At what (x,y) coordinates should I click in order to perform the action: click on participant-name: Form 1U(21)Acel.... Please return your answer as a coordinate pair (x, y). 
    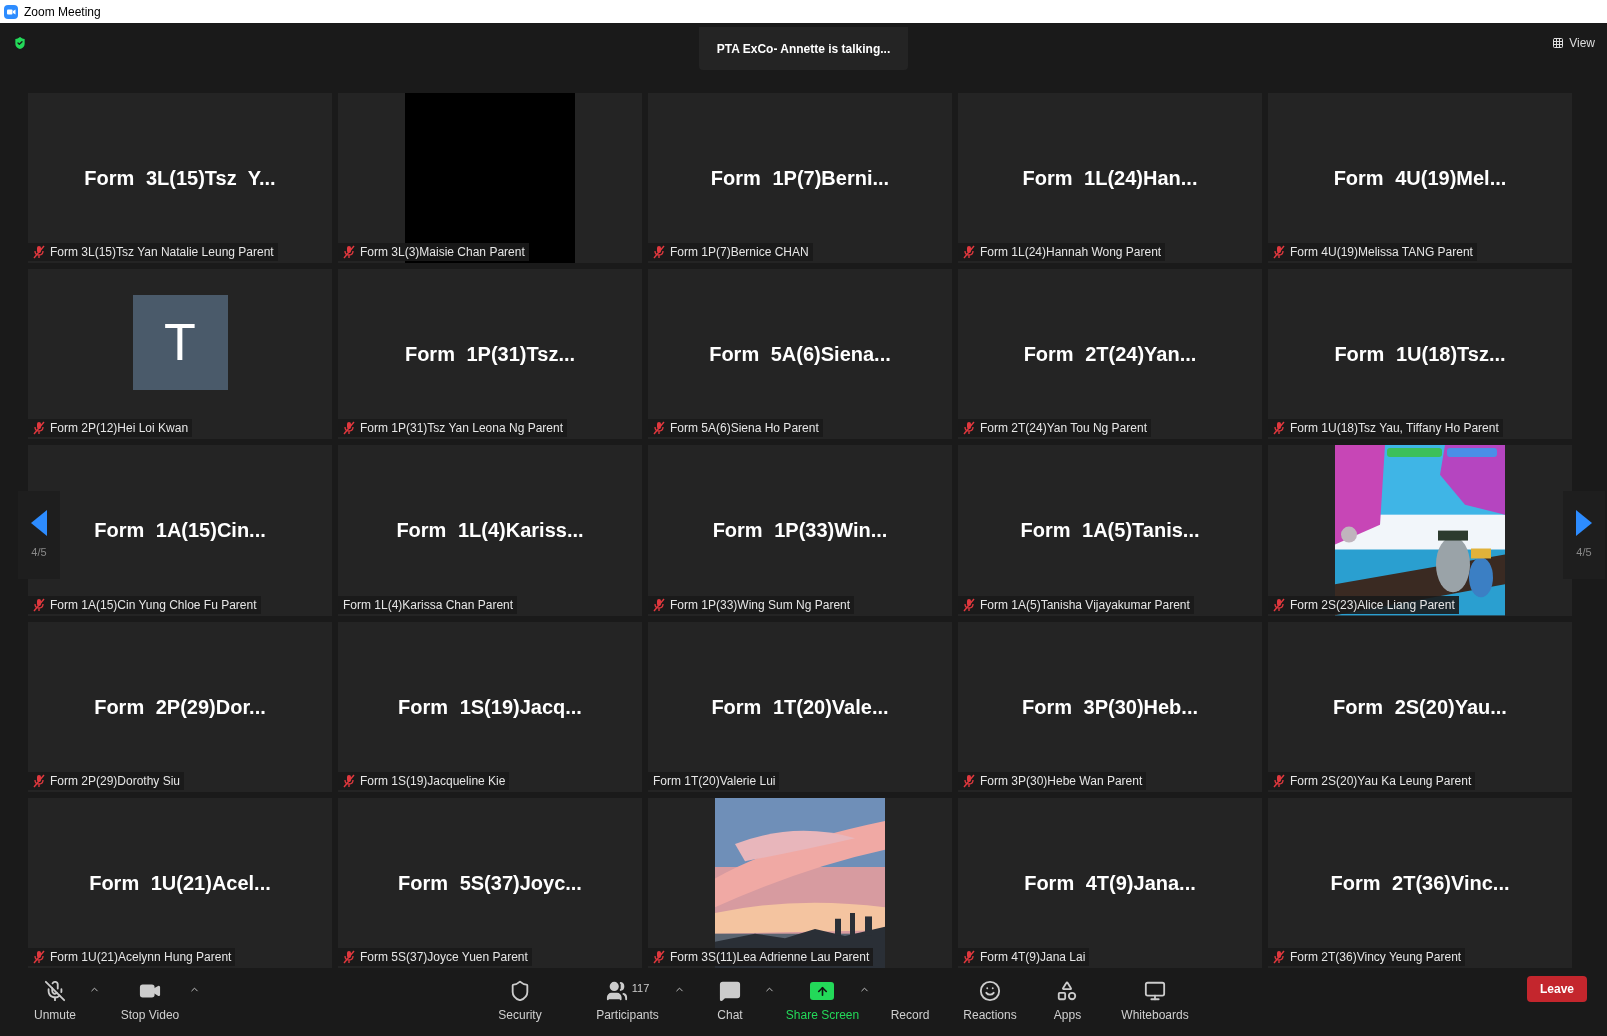
    Looking at the image, I should click on (180, 883).